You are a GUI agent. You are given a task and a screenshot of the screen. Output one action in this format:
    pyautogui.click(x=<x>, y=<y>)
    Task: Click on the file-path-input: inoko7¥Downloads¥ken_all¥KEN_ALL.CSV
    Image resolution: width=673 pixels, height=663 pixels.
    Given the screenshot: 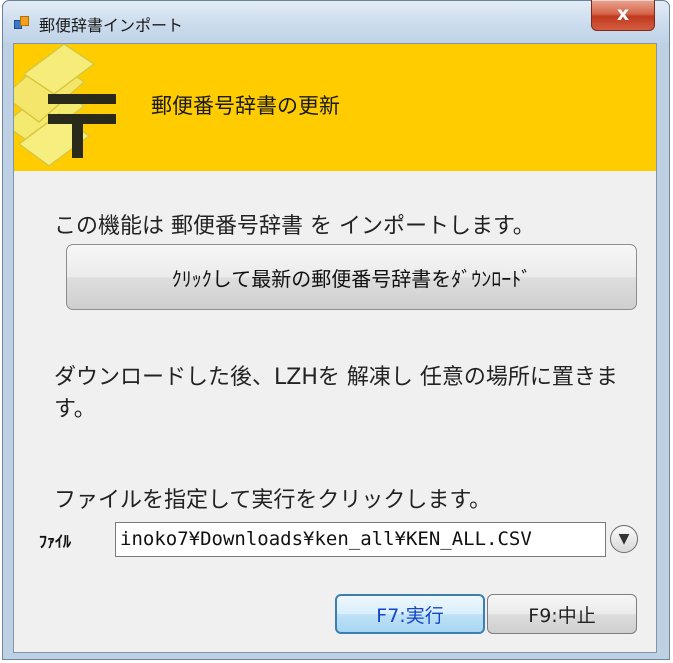 What is the action you would take?
    pyautogui.click(x=360, y=539)
    